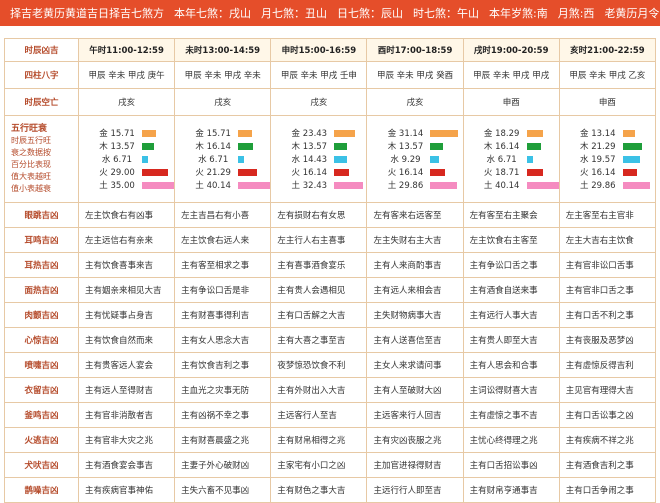  I want to click on element-value: 14.43, so click(315, 160).